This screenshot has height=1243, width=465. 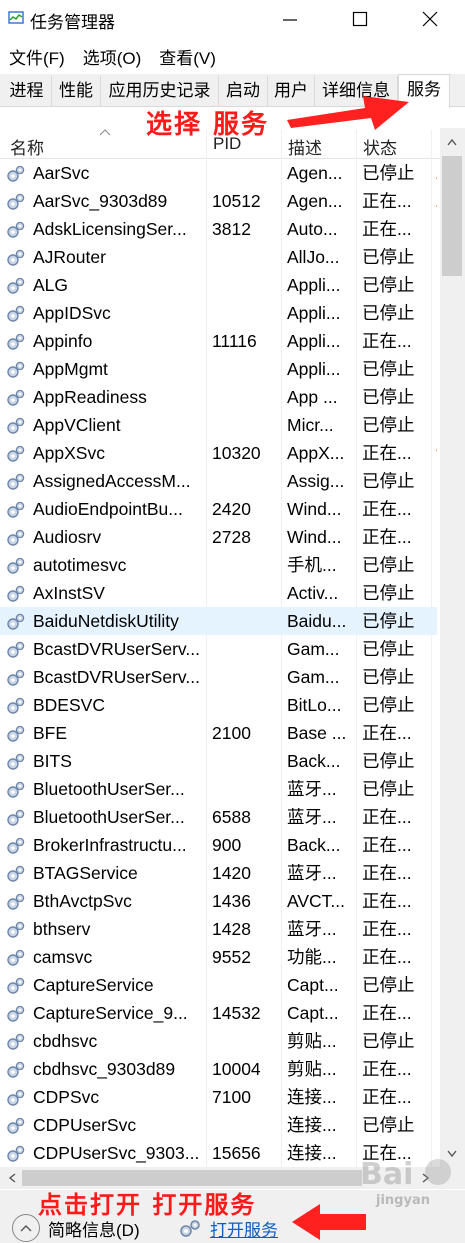 What do you see at coordinates (218, 761) in the screenshot?
I see `table-row: BITS Back... 已停止` at bounding box center [218, 761].